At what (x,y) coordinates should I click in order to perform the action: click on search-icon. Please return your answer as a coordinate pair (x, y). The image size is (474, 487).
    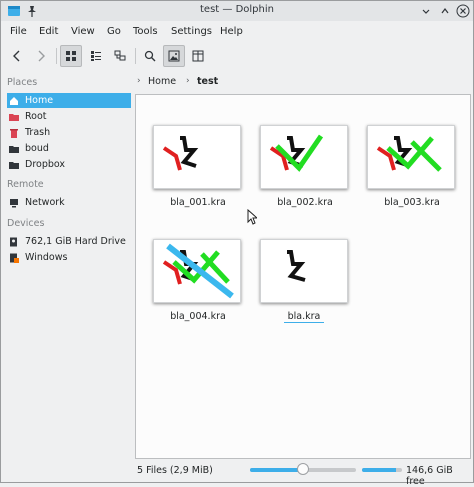
    Looking at the image, I should click on (150, 56).